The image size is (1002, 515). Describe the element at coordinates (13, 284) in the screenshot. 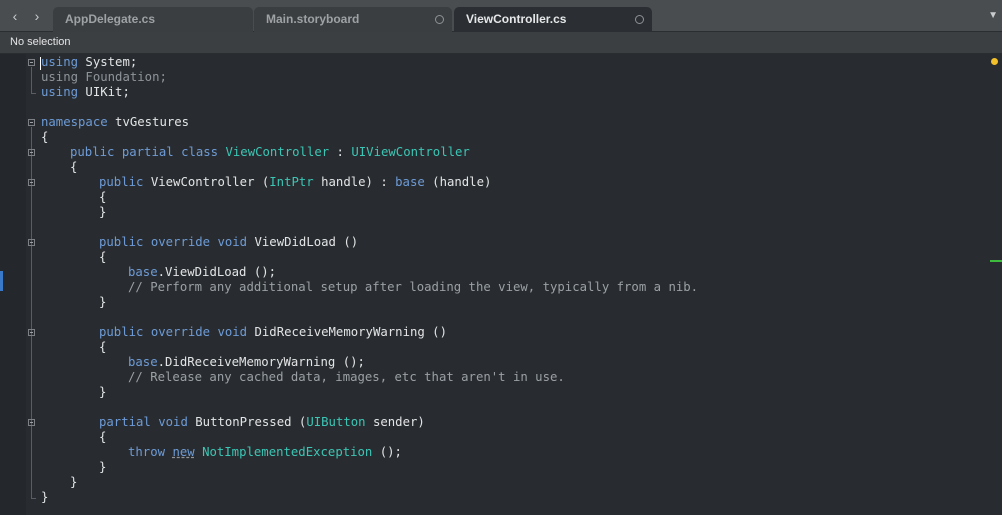

I see `line-gutter` at that location.